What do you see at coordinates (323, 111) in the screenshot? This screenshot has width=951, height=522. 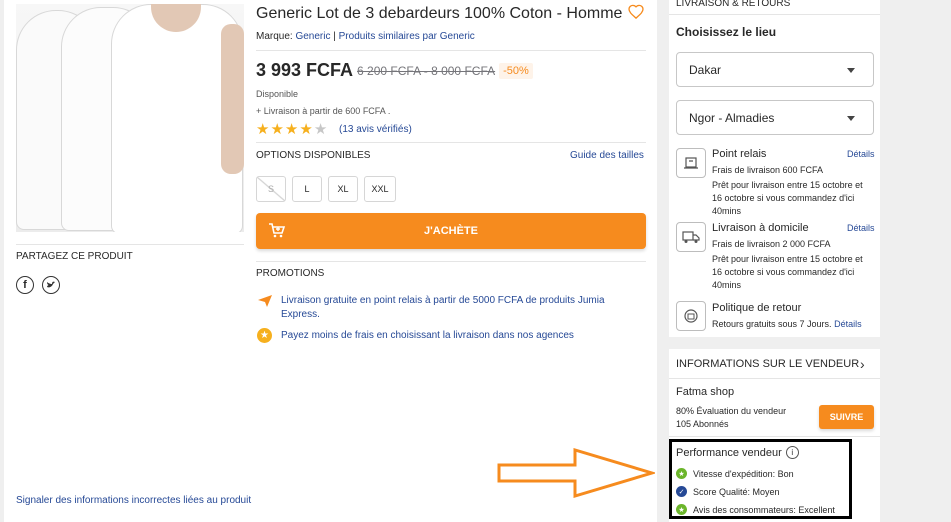 I see `delivery-note: + Livraison à partir de 600 FCFA .` at bounding box center [323, 111].